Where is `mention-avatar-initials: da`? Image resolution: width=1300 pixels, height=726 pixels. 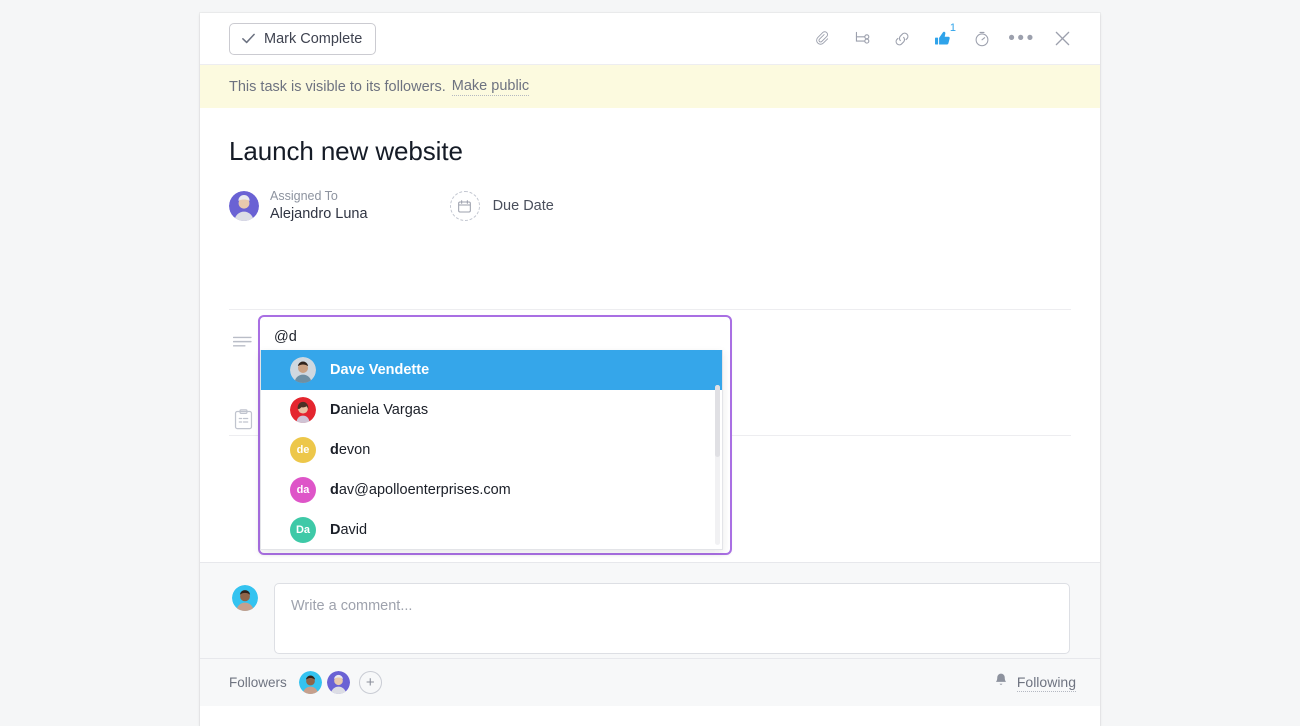 mention-avatar-initials: da is located at coordinates (303, 490).